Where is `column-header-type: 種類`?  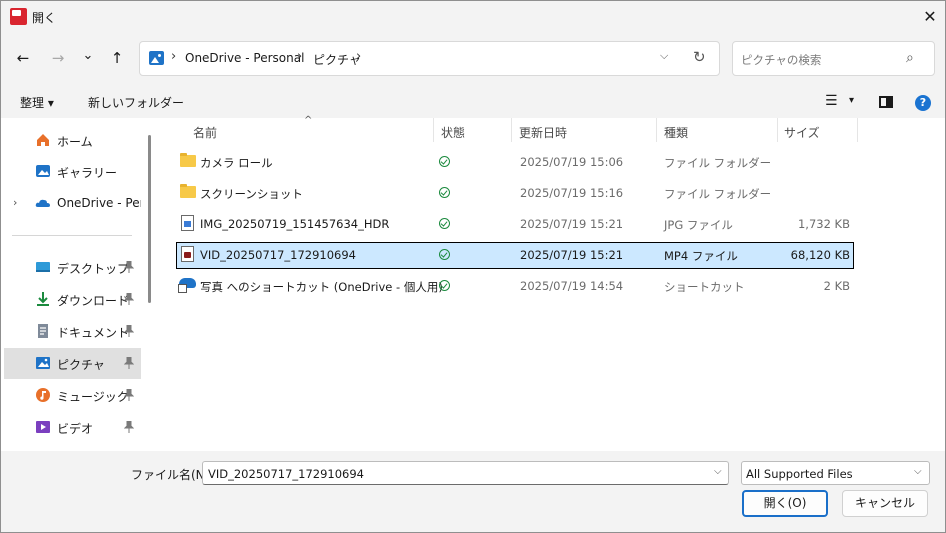
column-header-type: 種類 is located at coordinates (676, 132).